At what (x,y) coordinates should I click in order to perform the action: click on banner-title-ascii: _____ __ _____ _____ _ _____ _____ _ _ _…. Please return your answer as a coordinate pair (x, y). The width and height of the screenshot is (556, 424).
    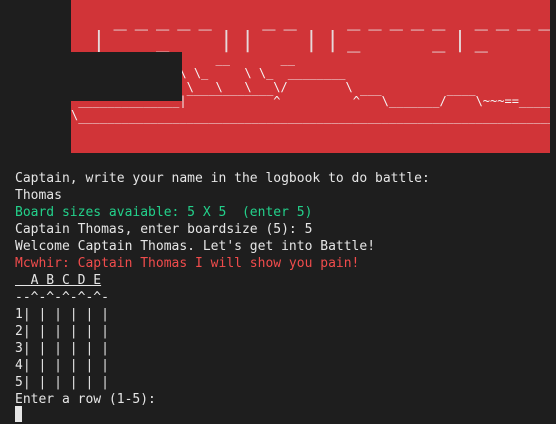
    Looking at the image, I should click on (321, 29).